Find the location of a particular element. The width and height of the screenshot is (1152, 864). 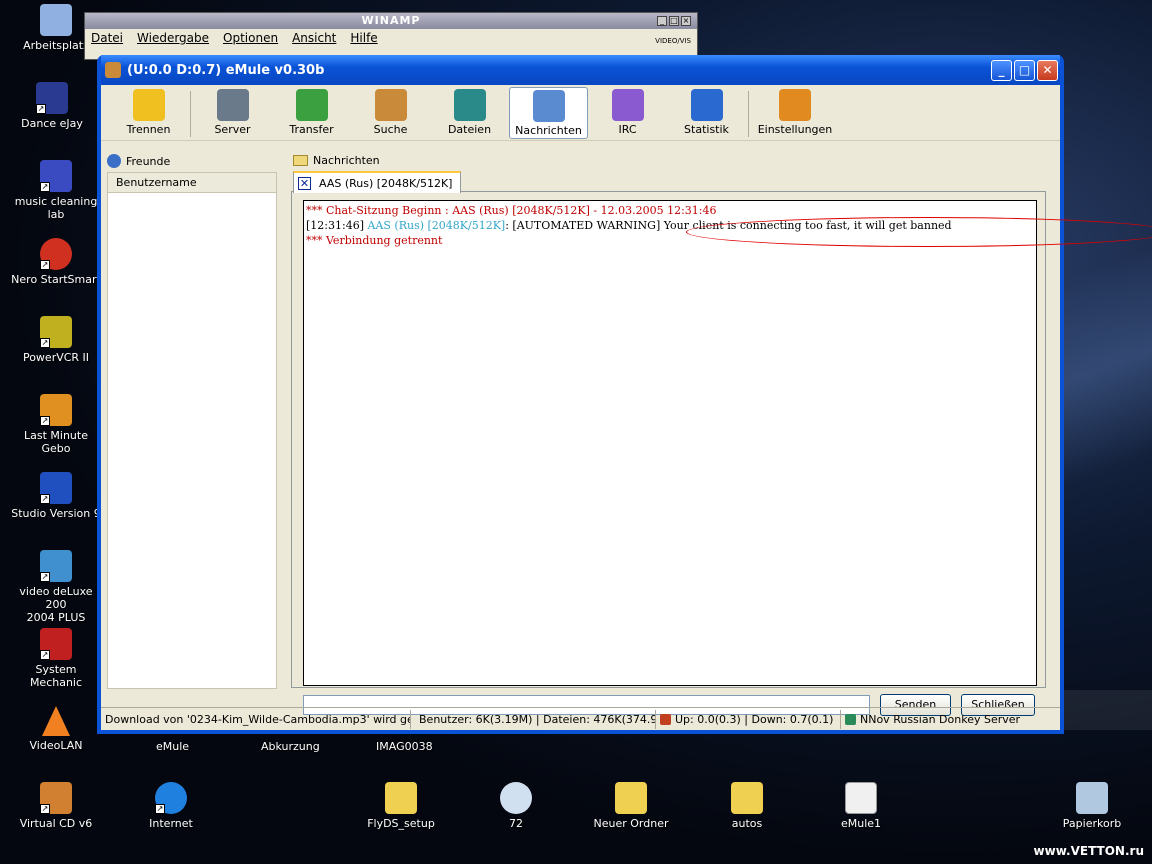

server-status-icon is located at coordinates (850, 719).